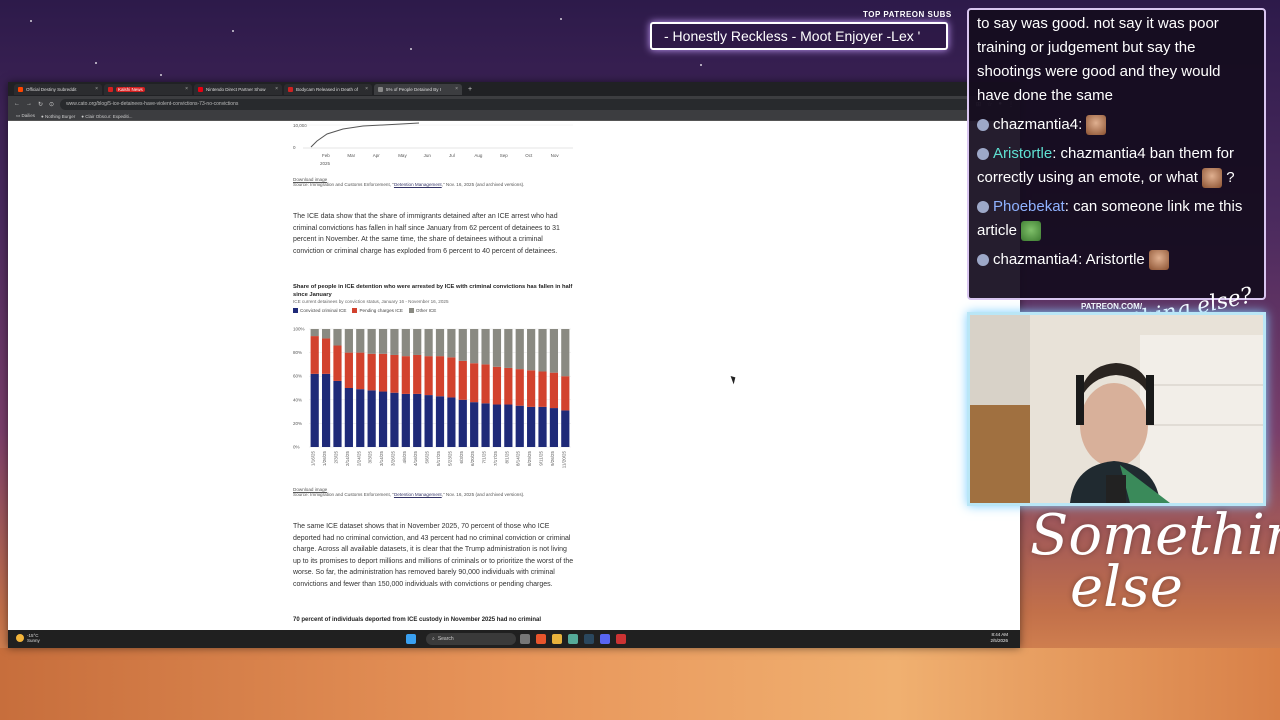  What do you see at coordinates (452, 155) in the screenshot?
I see `month-tick-label: Jul` at bounding box center [452, 155].